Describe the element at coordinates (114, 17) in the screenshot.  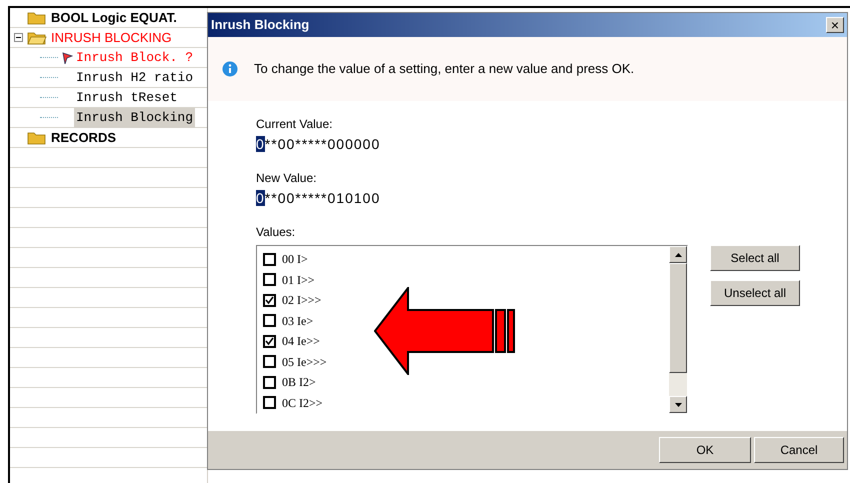
I see `folder-label: BOOL Logic EQUAT.` at that location.